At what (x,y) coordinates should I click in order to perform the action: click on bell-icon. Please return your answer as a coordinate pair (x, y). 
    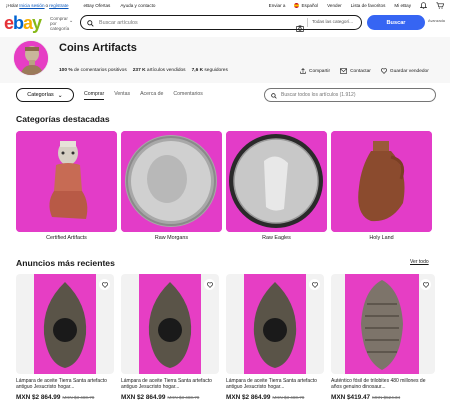
    Looking at the image, I should click on (423, 5).